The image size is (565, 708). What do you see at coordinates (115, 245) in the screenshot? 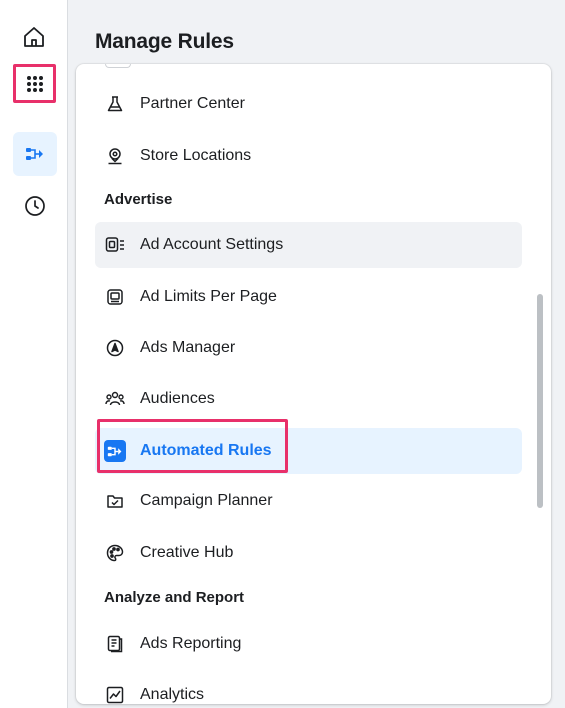
I see `ad-account-settings-icon` at bounding box center [115, 245].